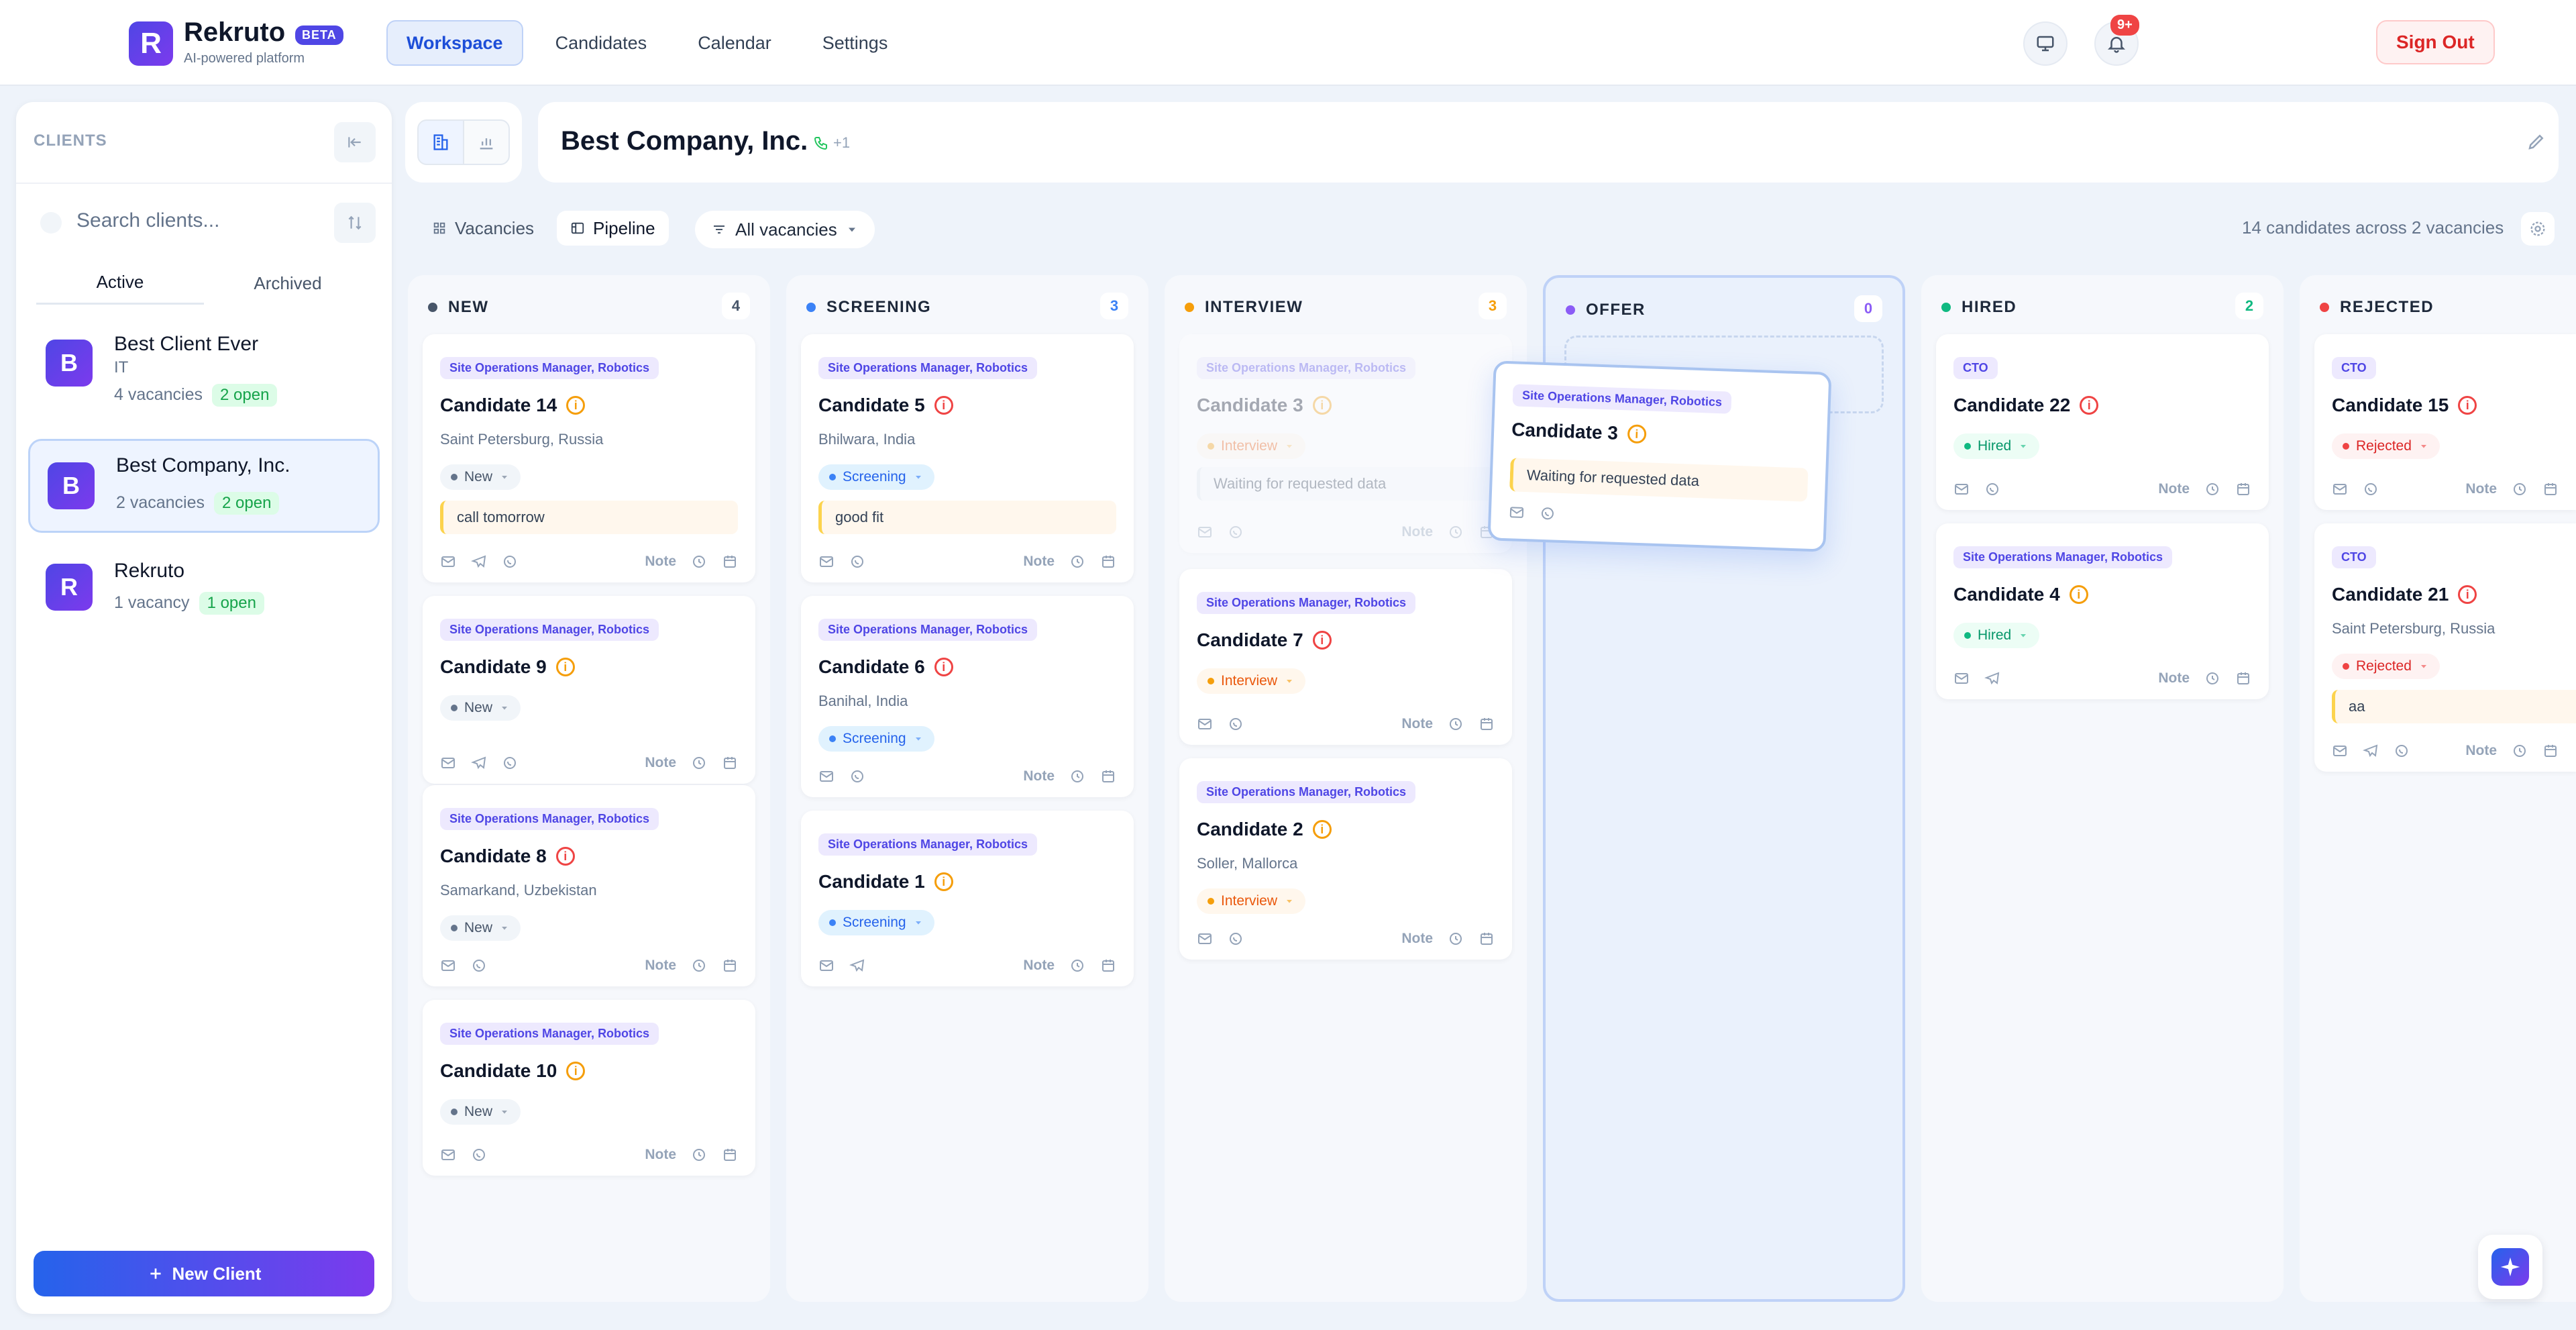  What do you see at coordinates (855, 43) in the screenshot?
I see `nav-settings: Settings` at bounding box center [855, 43].